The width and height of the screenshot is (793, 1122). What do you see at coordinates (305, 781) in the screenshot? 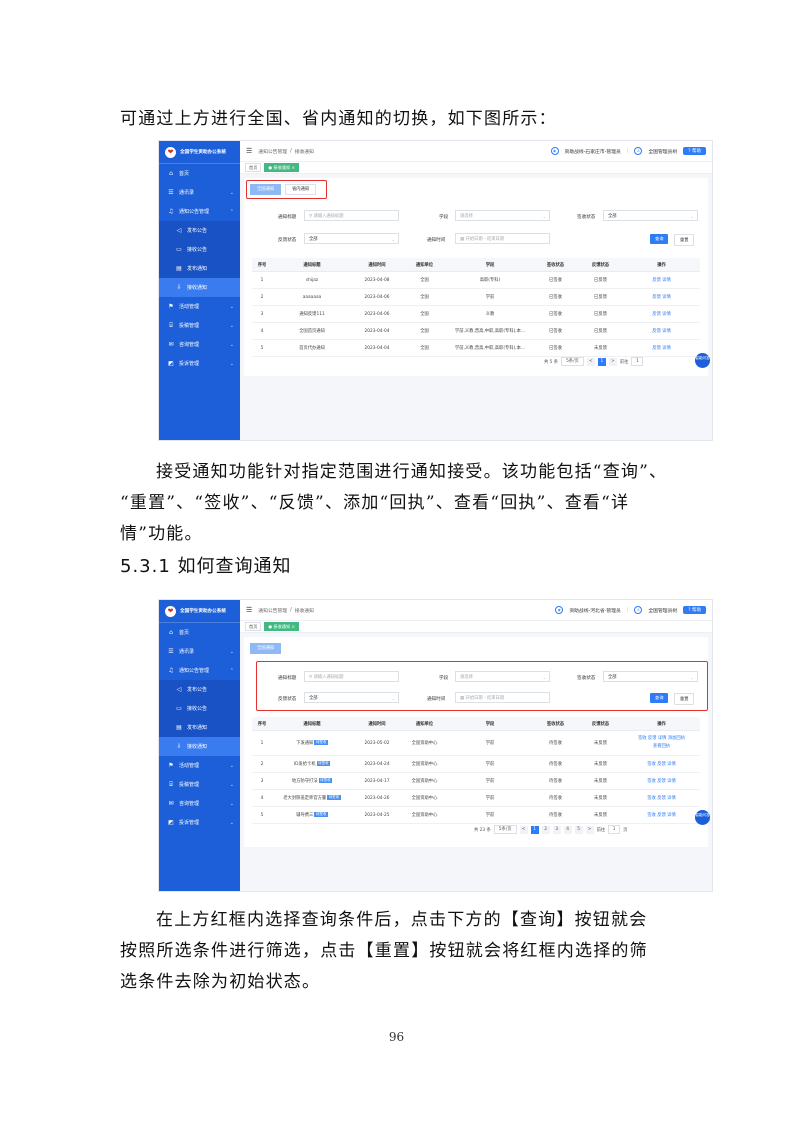
I see `notice-title: 地方防守打法` at bounding box center [305, 781].